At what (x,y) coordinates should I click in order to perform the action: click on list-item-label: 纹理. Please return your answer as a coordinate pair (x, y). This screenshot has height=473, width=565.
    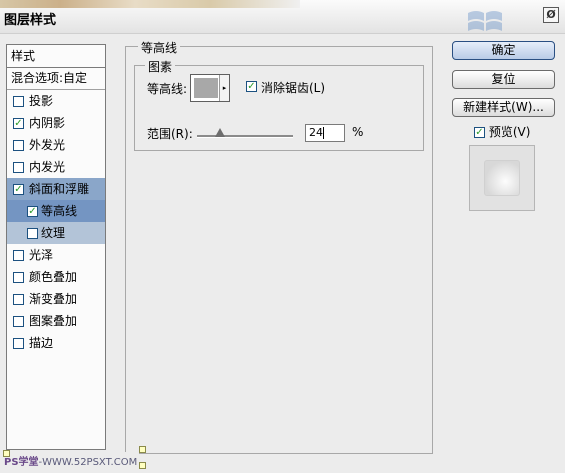
    Looking at the image, I should click on (53, 233).